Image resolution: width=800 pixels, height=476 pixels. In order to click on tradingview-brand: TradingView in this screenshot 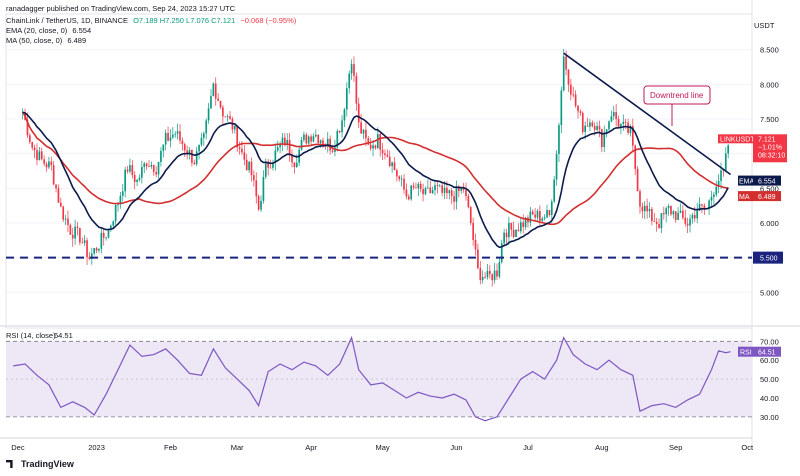, I will do `click(40, 464)`.